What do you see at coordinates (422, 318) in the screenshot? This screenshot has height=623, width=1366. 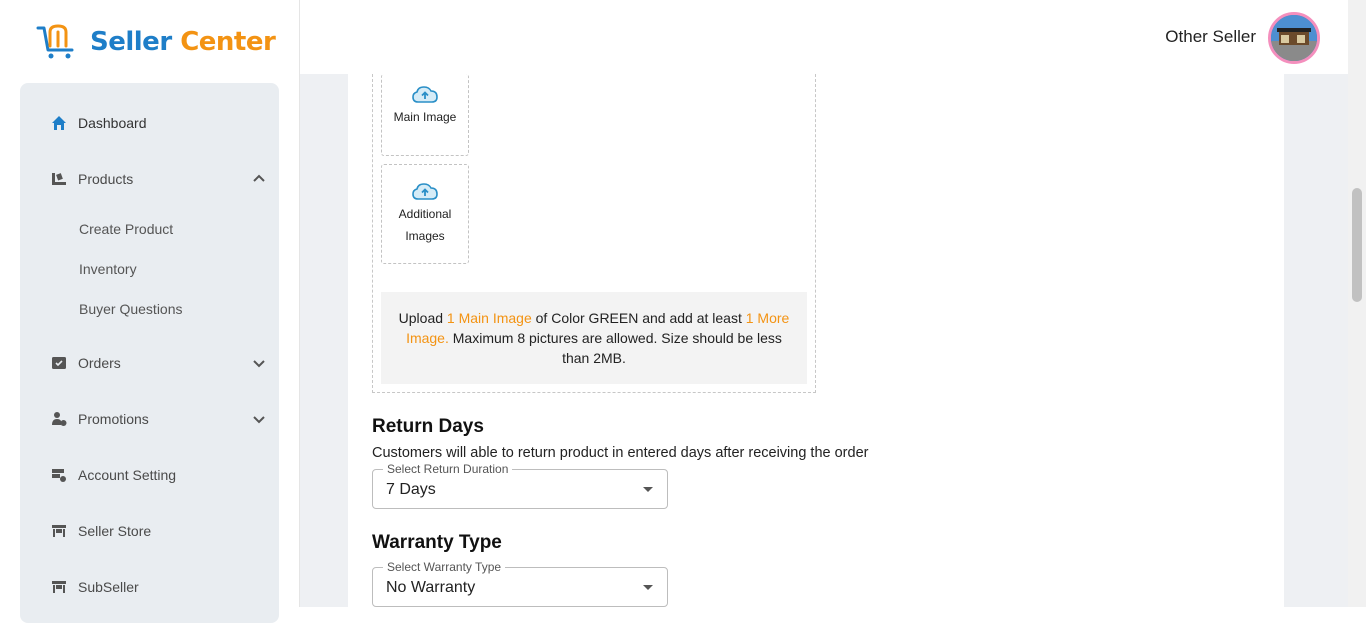 I see `note-text-1: Upload` at bounding box center [422, 318].